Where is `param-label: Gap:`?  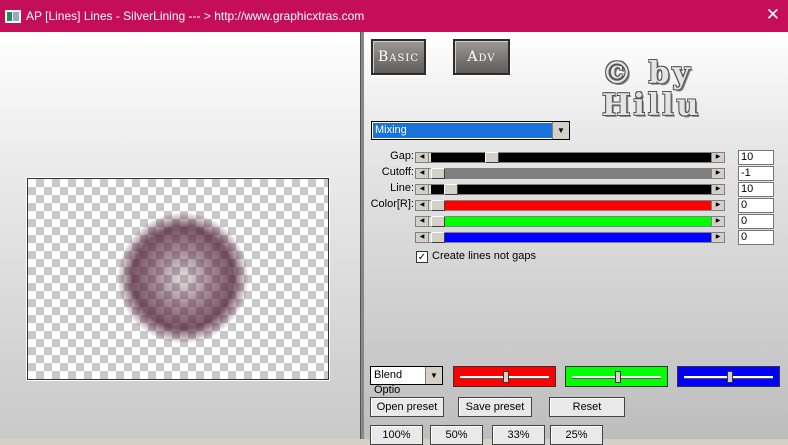
param-label: Gap: is located at coordinates (402, 156).